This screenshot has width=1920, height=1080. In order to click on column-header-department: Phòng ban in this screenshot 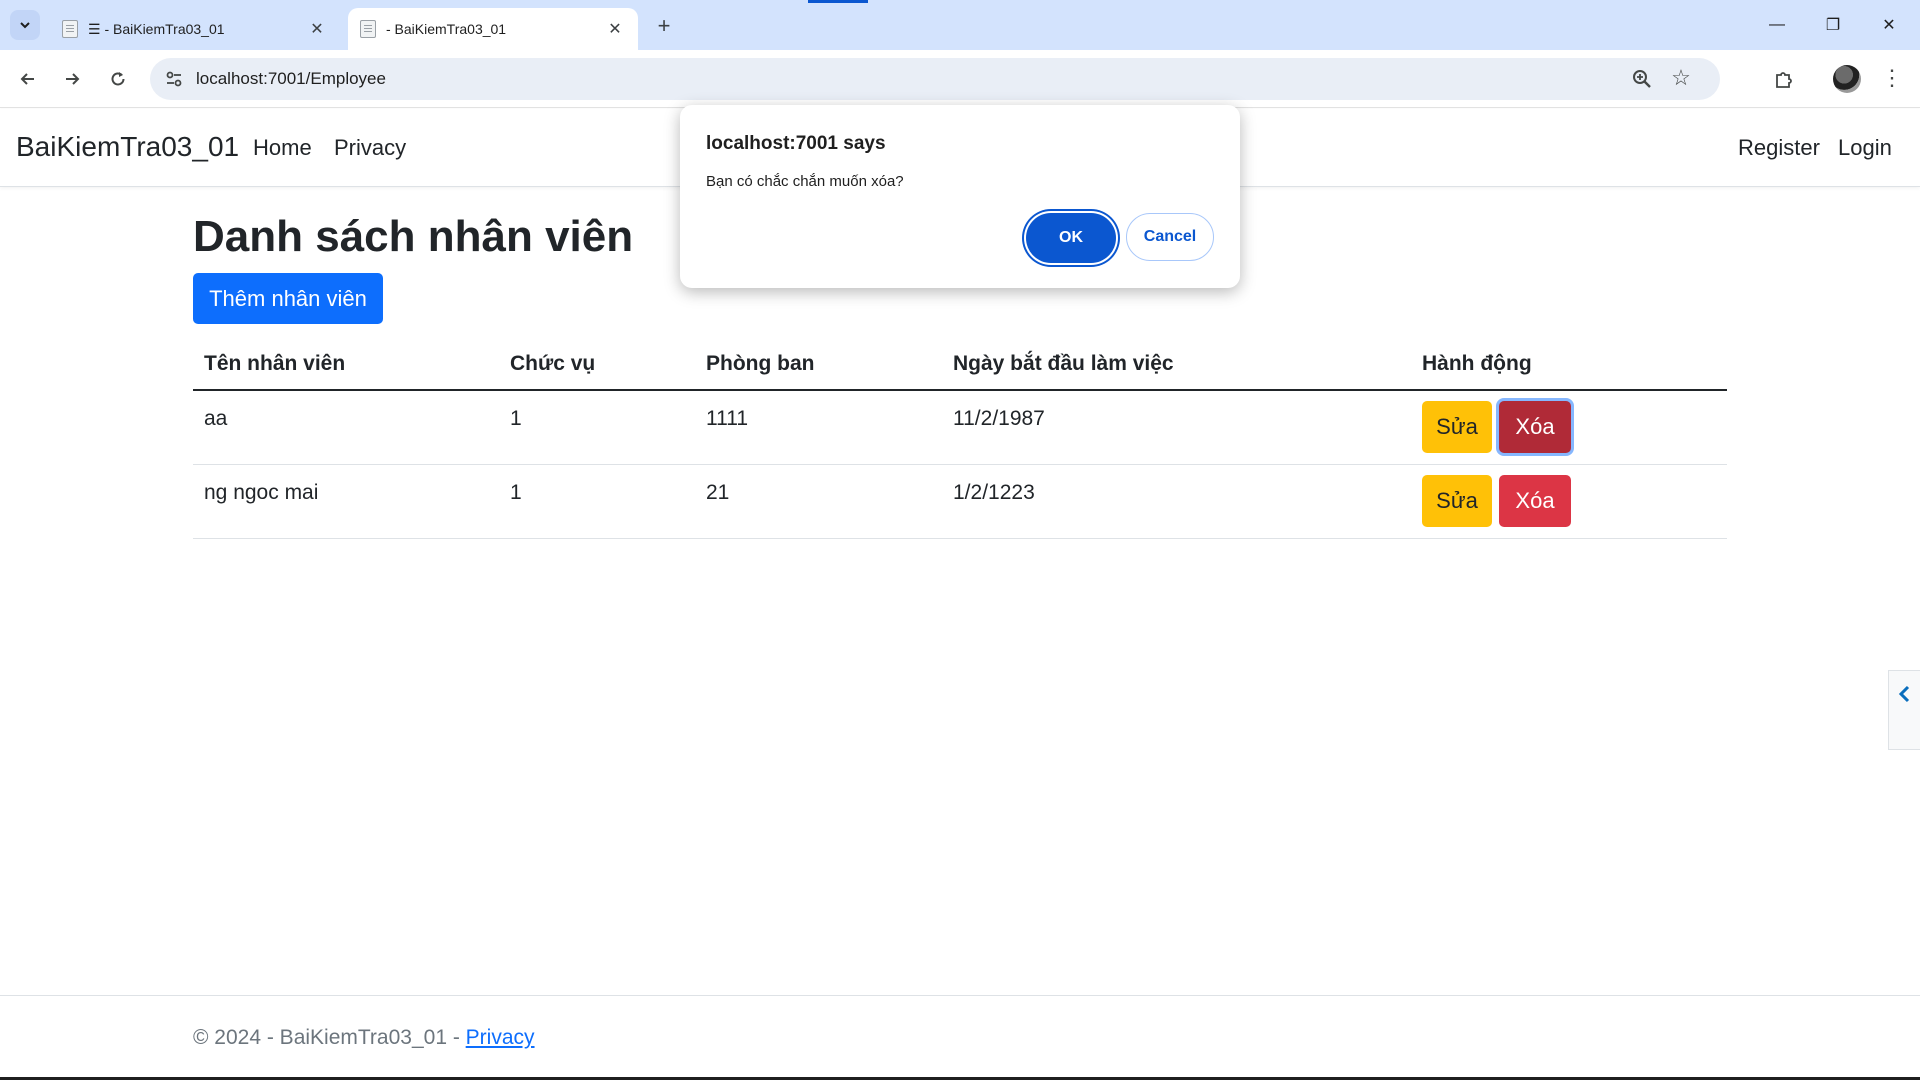, I will do `click(760, 363)`.